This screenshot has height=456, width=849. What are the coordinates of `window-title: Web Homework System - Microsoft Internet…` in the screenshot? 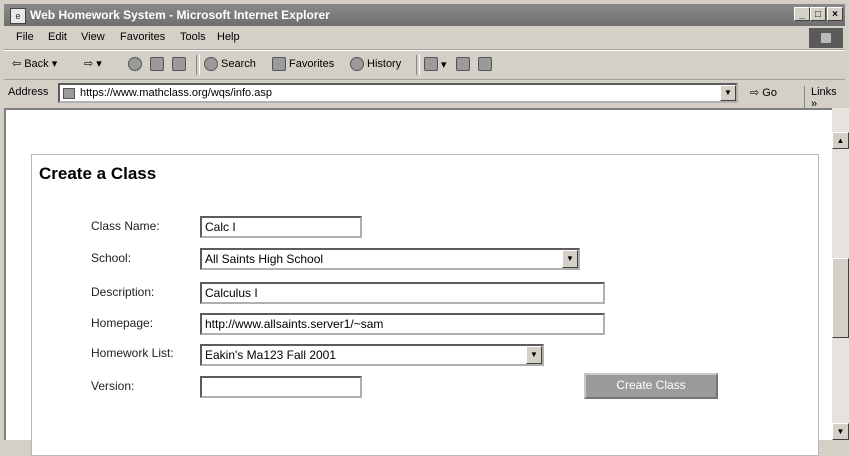 It's located at (180, 15).